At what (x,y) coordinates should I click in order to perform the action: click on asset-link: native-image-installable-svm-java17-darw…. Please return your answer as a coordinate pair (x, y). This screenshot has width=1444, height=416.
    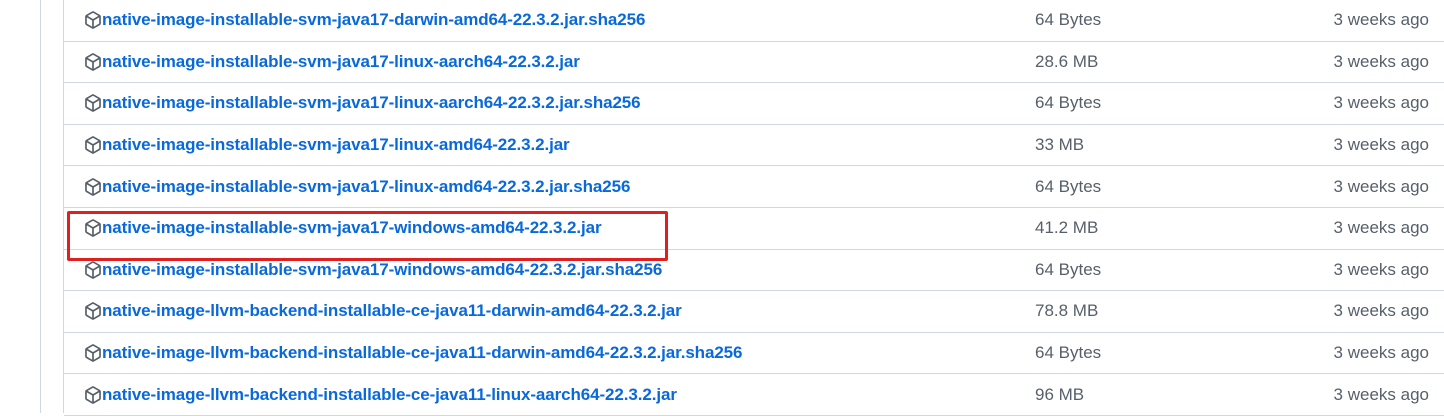
    Looking at the image, I should click on (373, 20).